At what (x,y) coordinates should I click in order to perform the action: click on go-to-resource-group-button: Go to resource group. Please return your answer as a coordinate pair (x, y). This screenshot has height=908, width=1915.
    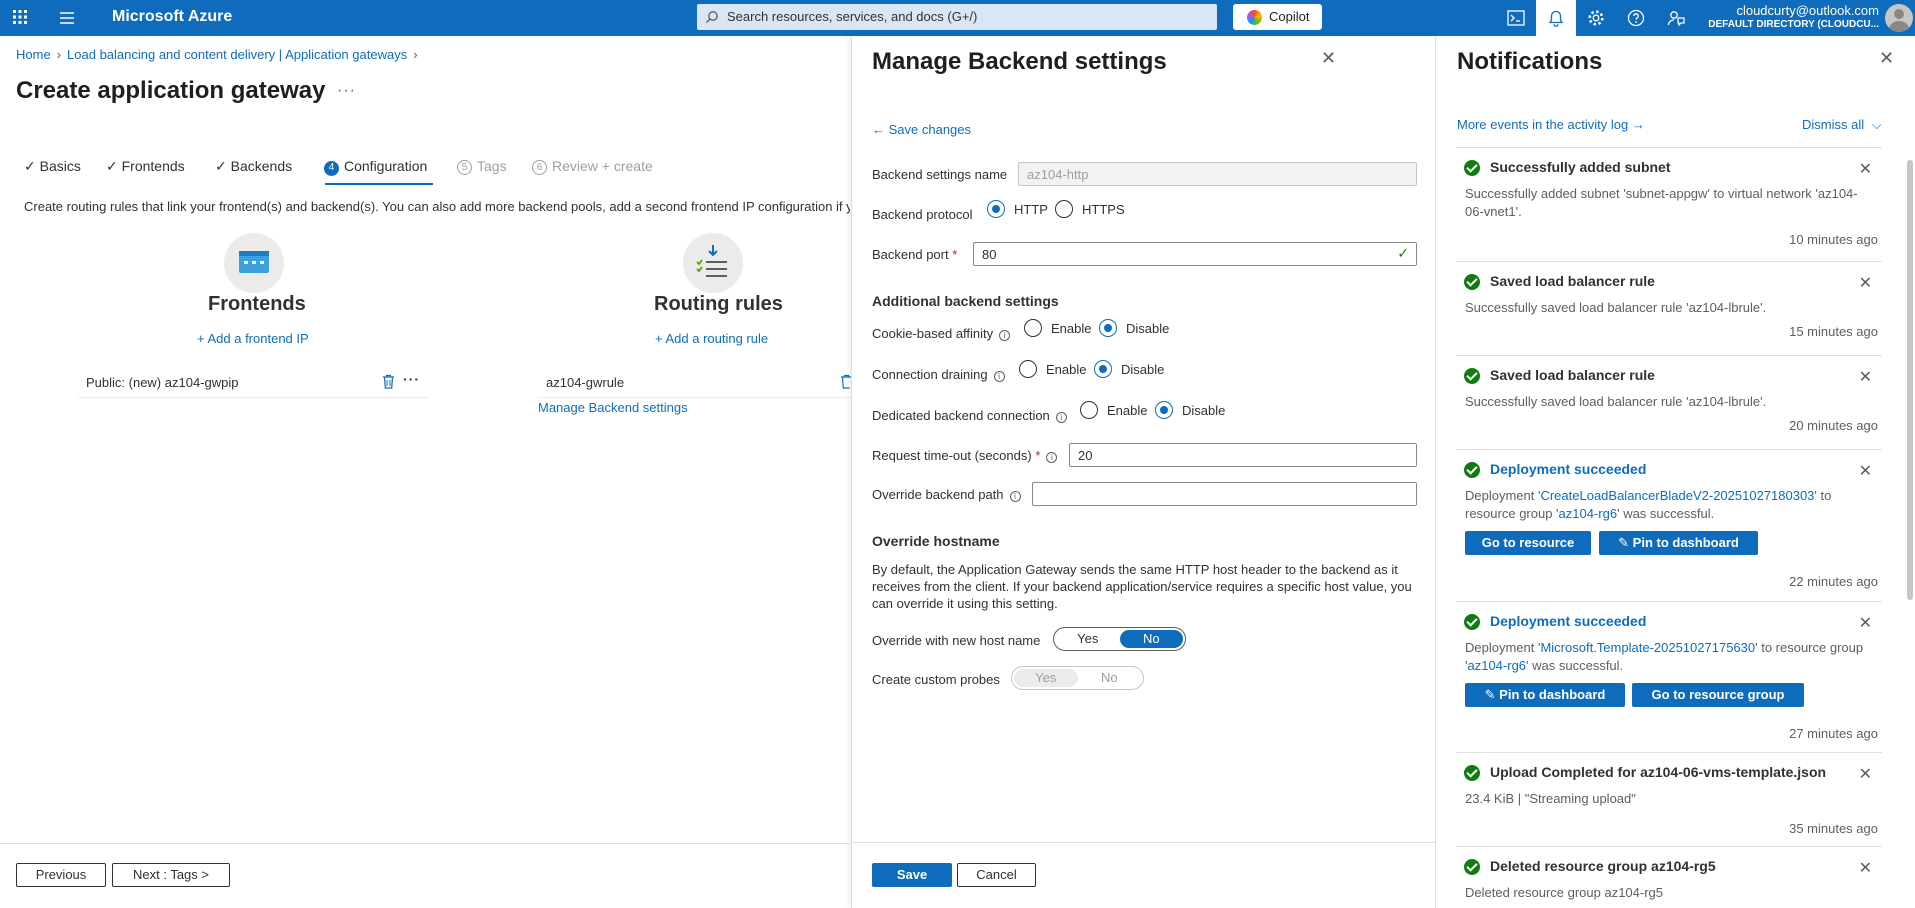
    Looking at the image, I should click on (1718, 695).